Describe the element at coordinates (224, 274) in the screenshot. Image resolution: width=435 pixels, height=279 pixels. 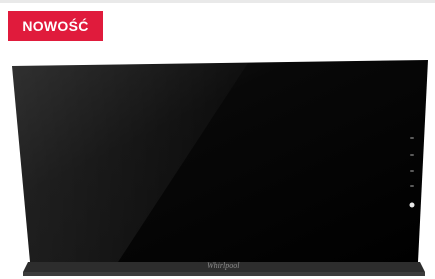
I see `hood-base-edge` at that location.